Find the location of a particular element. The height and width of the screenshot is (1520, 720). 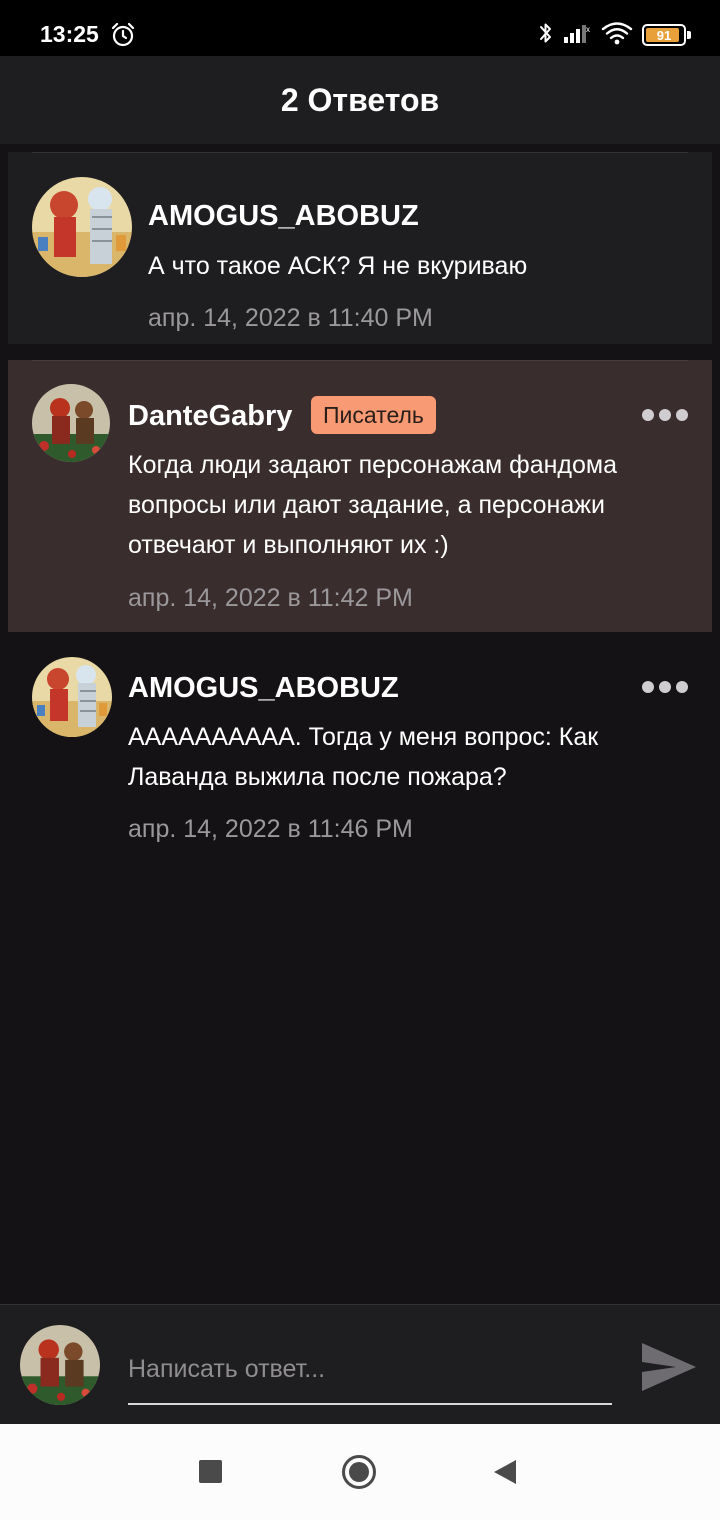

svg-text: x is located at coordinates (588, 29).